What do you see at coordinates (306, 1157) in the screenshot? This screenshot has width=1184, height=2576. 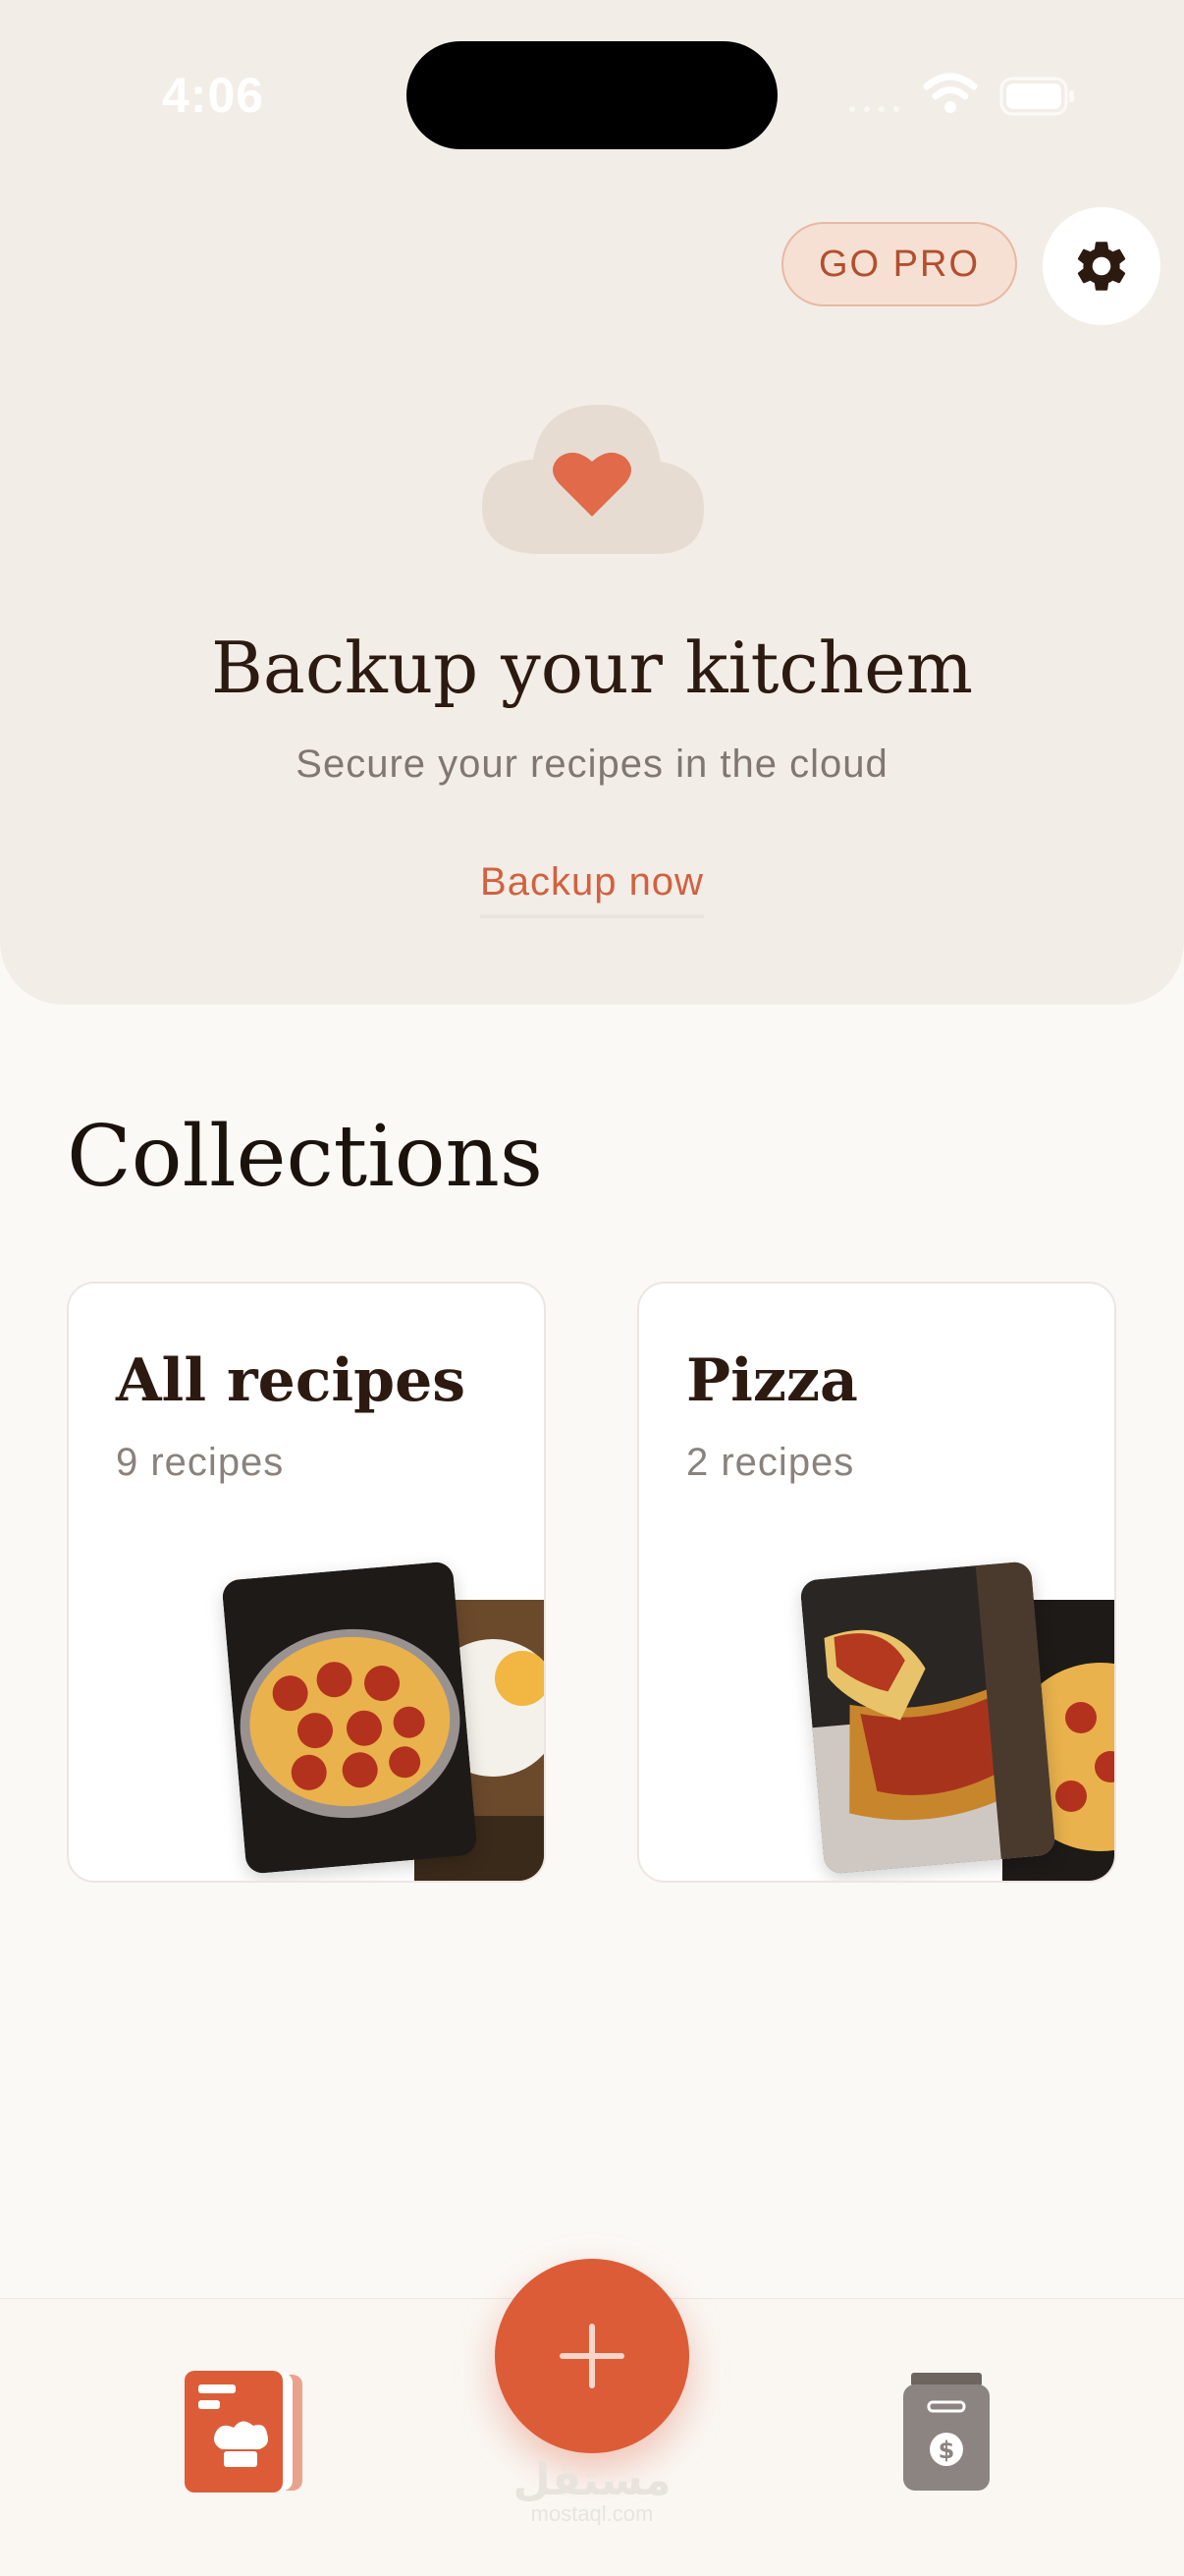 I see `collections-title: Collections` at bounding box center [306, 1157].